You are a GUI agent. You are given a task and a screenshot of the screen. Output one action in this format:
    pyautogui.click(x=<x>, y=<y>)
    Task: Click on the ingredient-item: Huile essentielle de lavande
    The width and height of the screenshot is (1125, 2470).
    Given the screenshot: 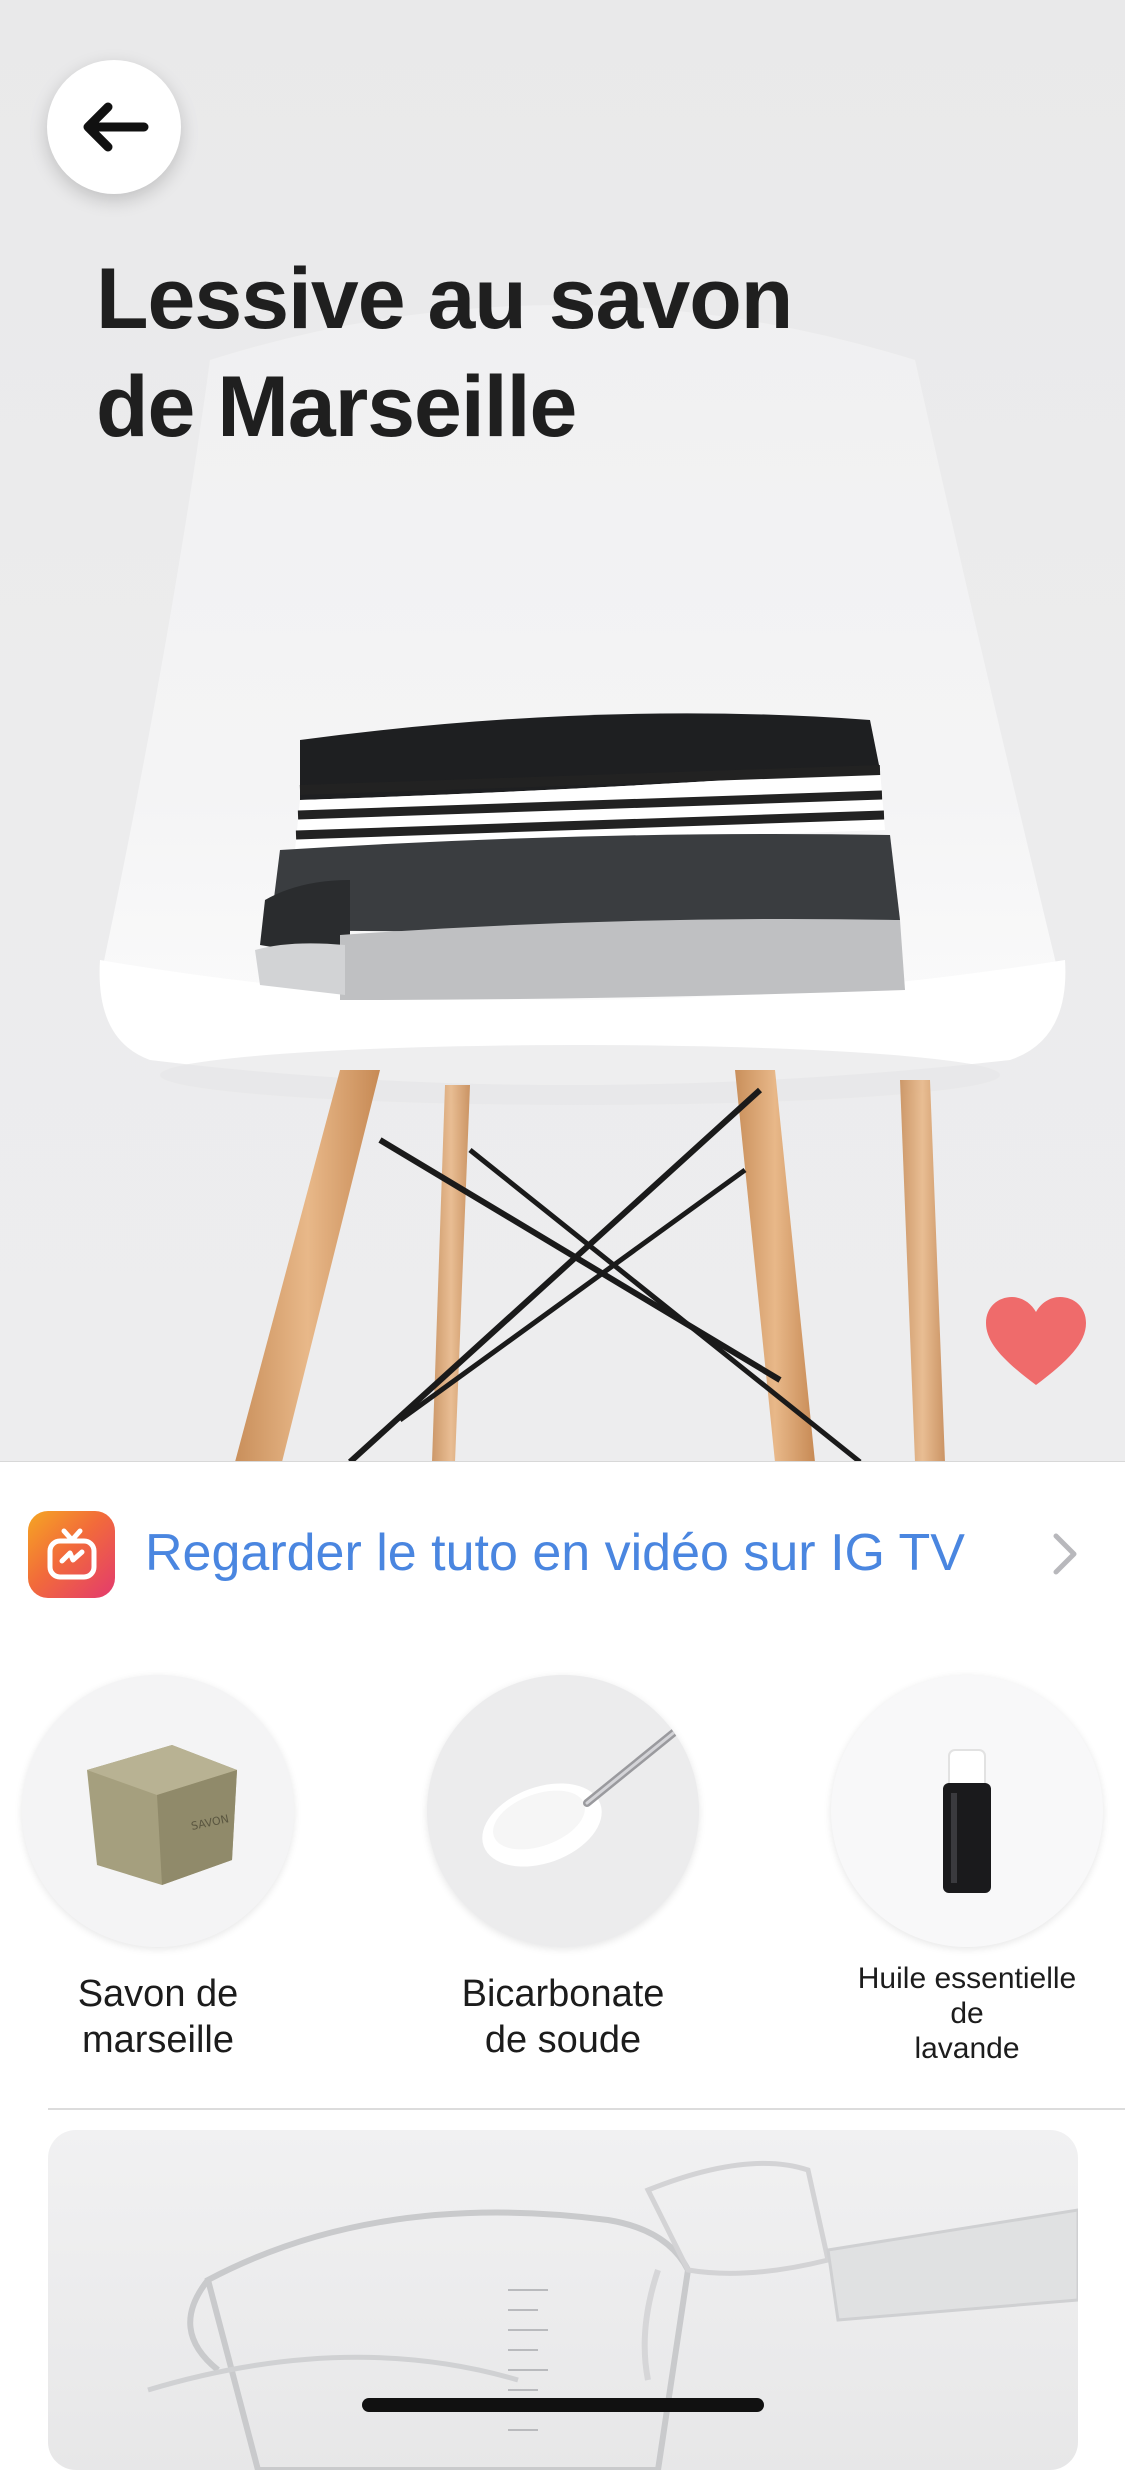 What is the action you would take?
    pyautogui.click(x=967, y=1870)
    